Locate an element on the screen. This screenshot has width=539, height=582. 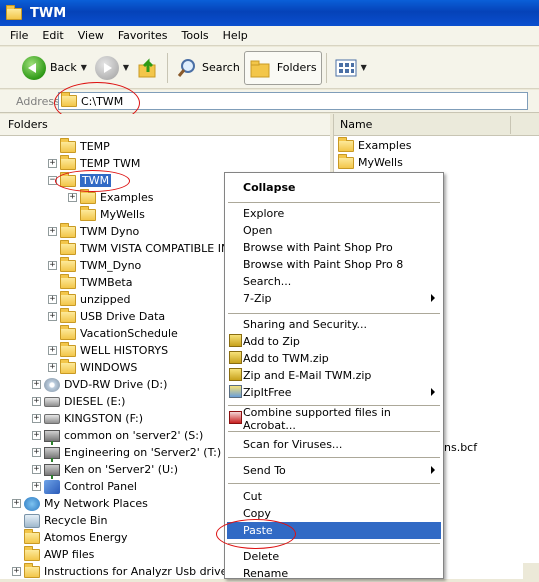
tree-item: − TWM is located at coordinates (80, 180).